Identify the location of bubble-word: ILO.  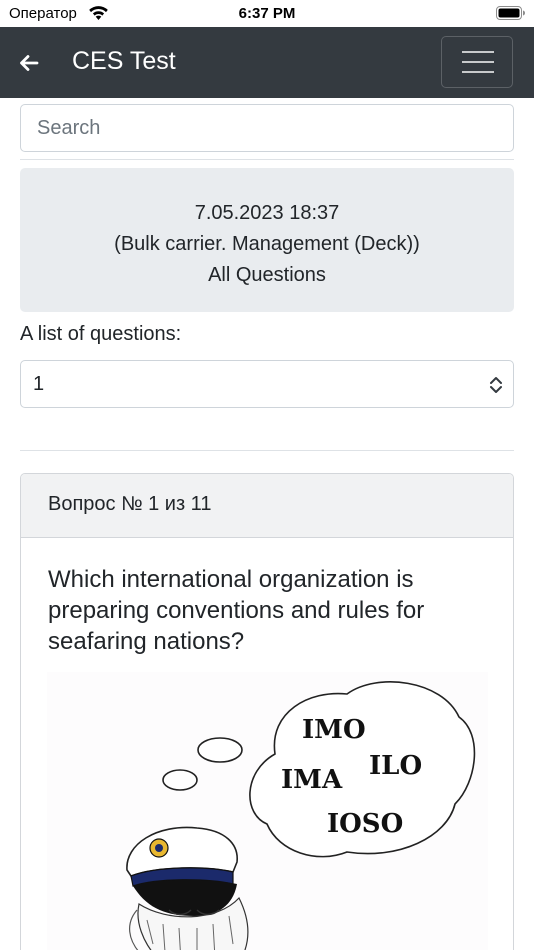
(395, 766).